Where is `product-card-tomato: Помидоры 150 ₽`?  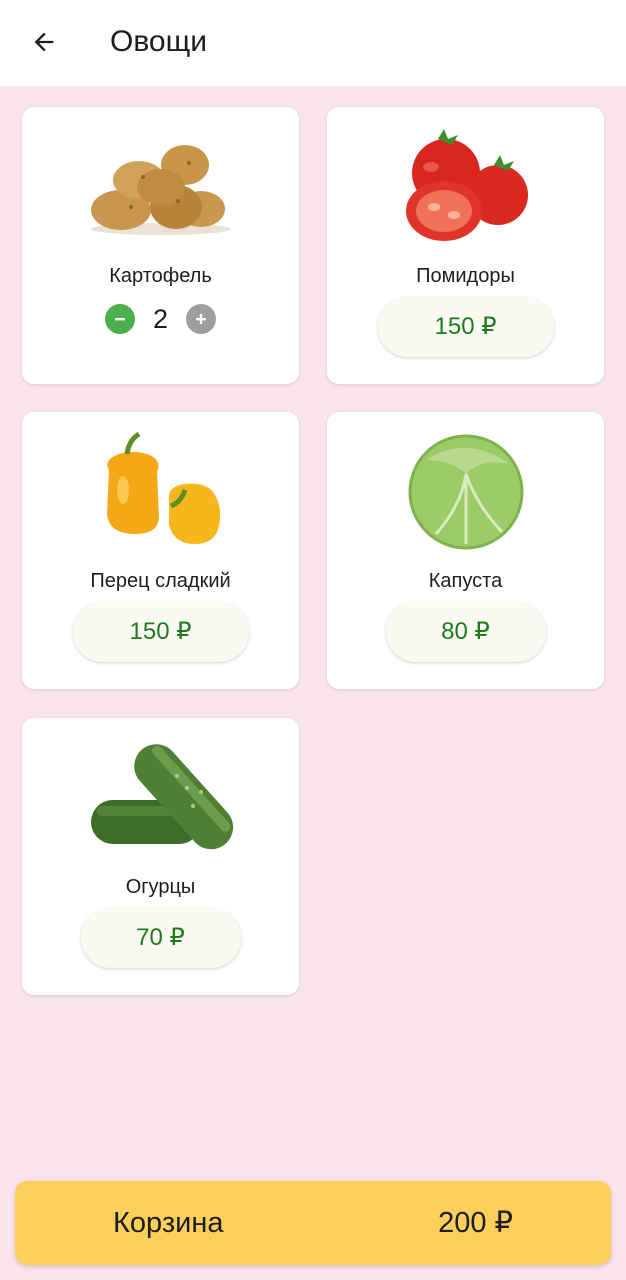 product-card-tomato: Помидоры 150 ₽ is located at coordinates (465, 245).